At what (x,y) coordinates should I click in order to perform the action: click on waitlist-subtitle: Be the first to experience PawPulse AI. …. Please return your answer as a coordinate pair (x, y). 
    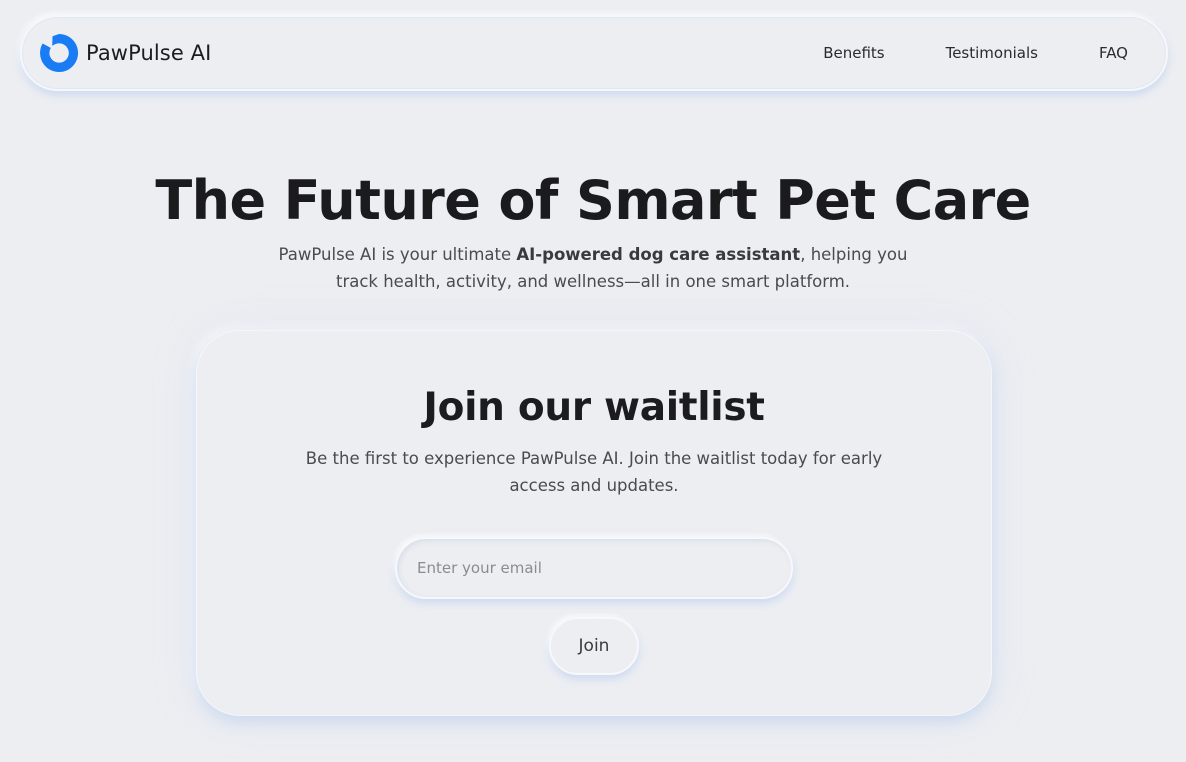
    Looking at the image, I should click on (594, 472).